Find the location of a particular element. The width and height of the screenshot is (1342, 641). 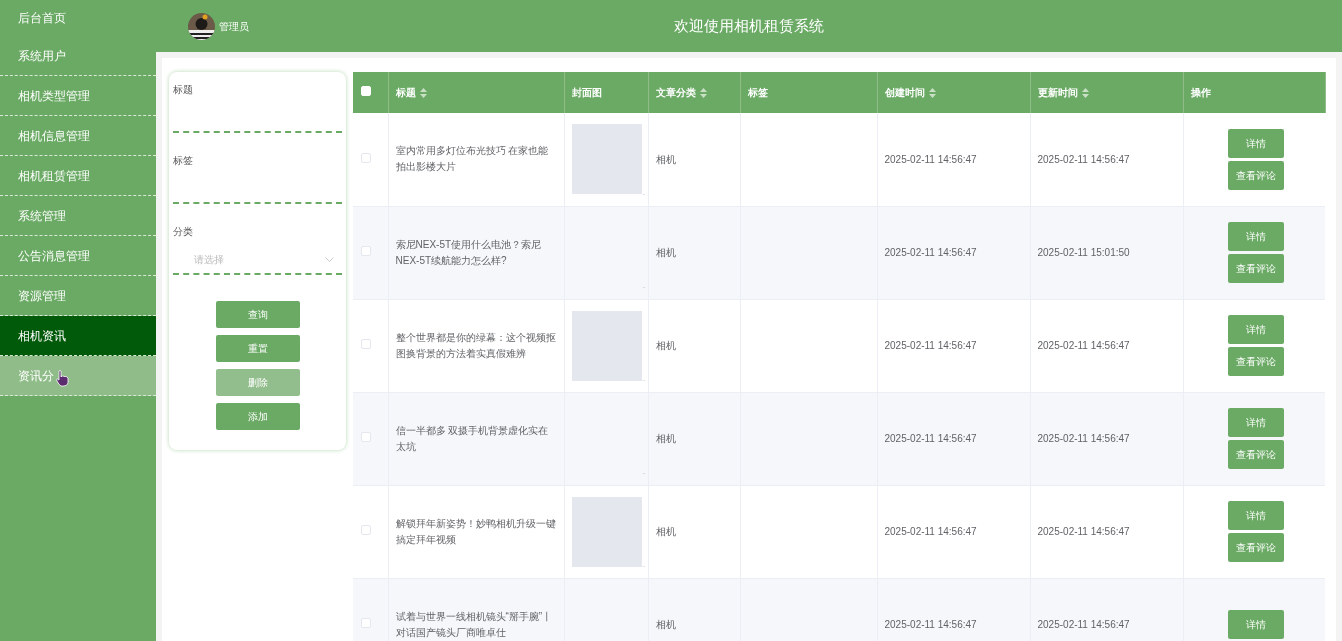

sidebar-item: 公告消息管理 is located at coordinates (78, 256).